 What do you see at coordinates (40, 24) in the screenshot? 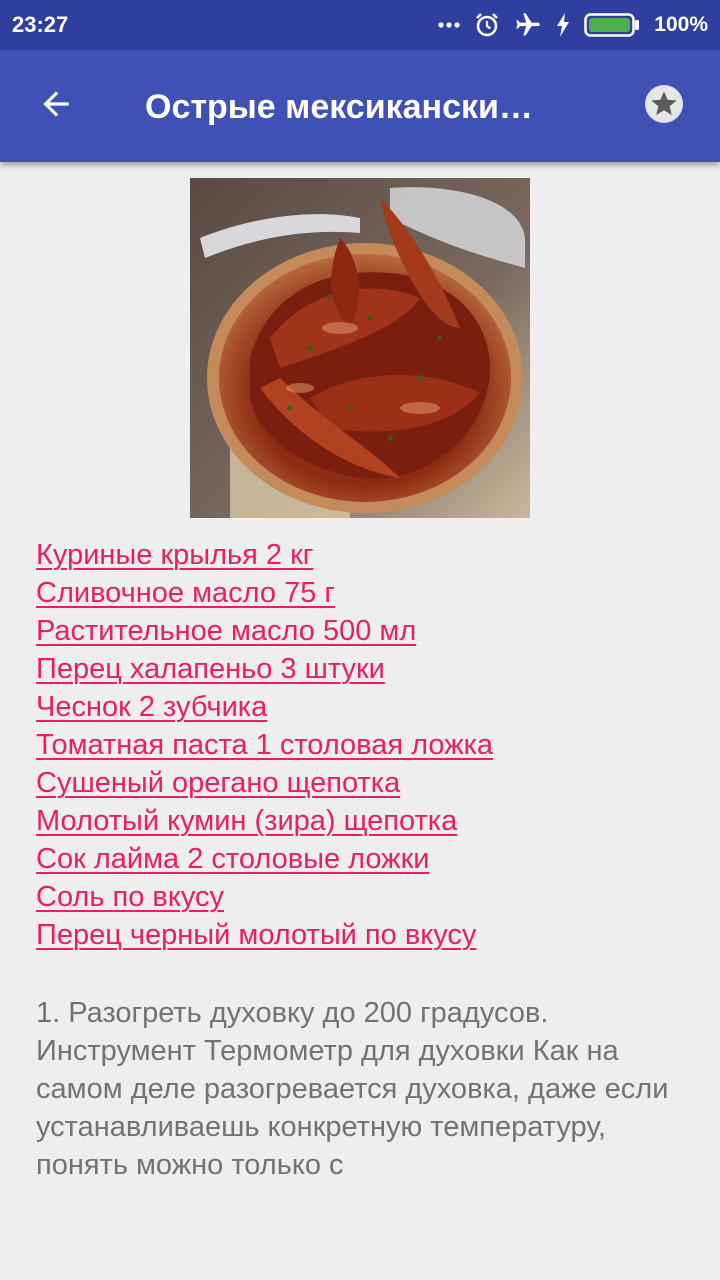
I see `status-time: 23:27` at bounding box center [40, 24].